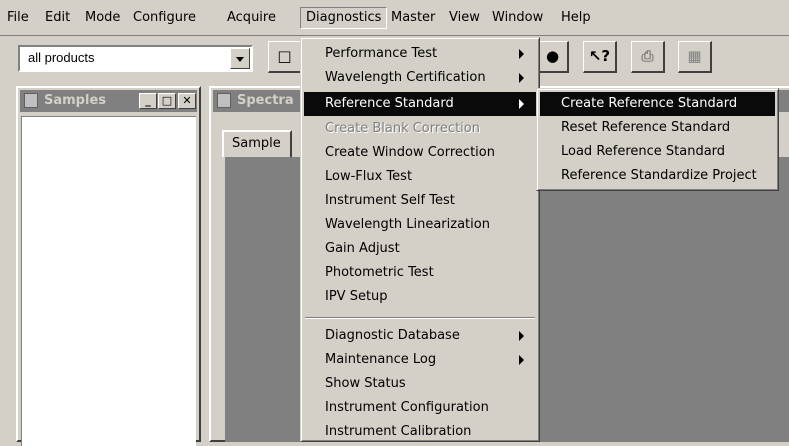 The image size is (789, 446). What do you see at coordinates (365, 383) in the screenshot?
I see `menu-item-label: Show Status` at bounding box center [365, 383].